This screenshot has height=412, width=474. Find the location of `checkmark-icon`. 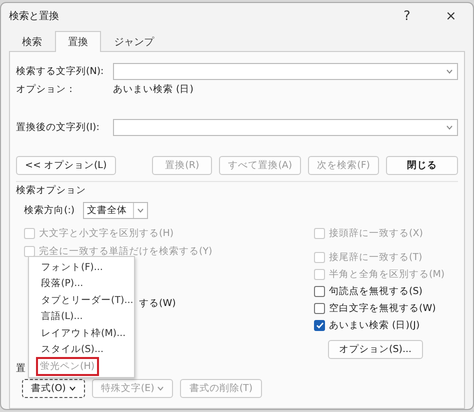

checkmark-icon is located at coordinates (320, 326).